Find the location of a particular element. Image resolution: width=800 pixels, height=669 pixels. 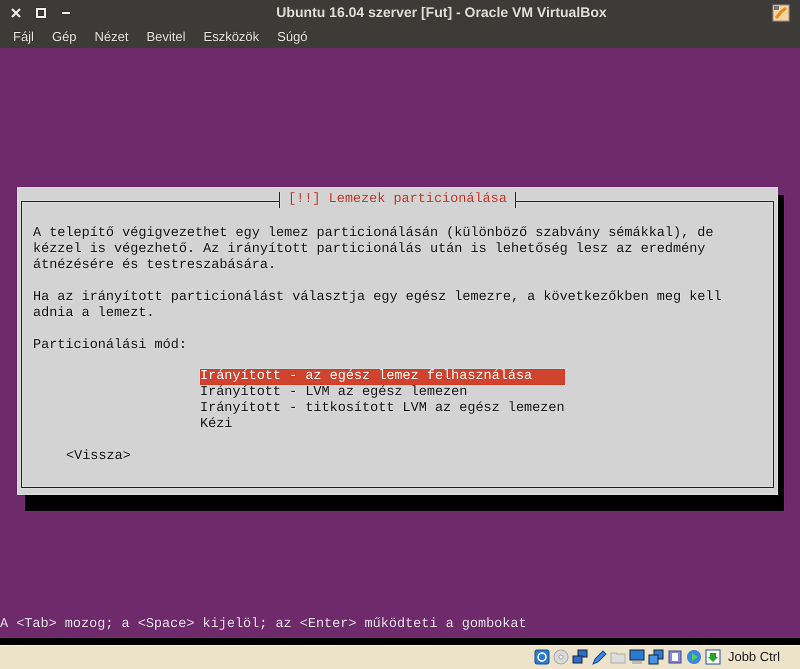

prompt-label: Particionálási mód: is located at coordinates (110, 346).